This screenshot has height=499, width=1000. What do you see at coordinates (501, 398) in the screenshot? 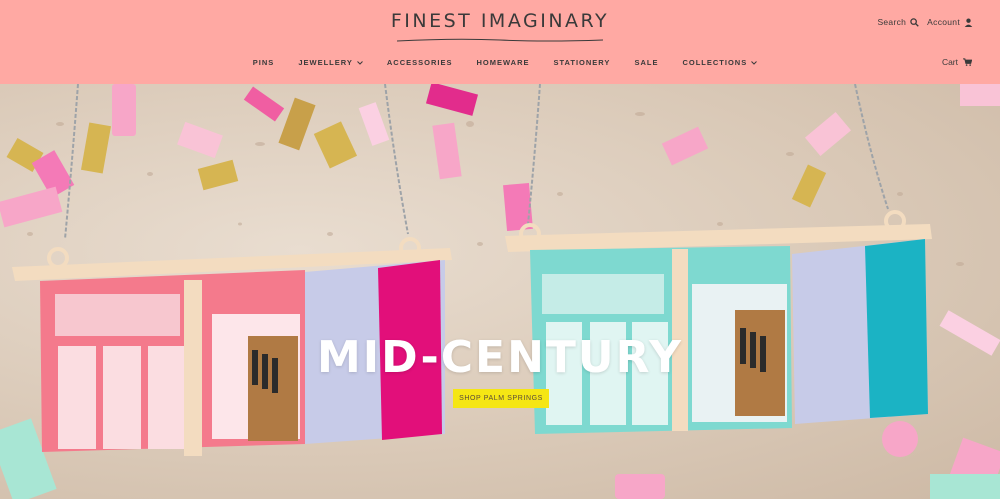
I see `shop-palm-springs-button: SHOP PALM SPRINGS` at bounding box center [501, 398].